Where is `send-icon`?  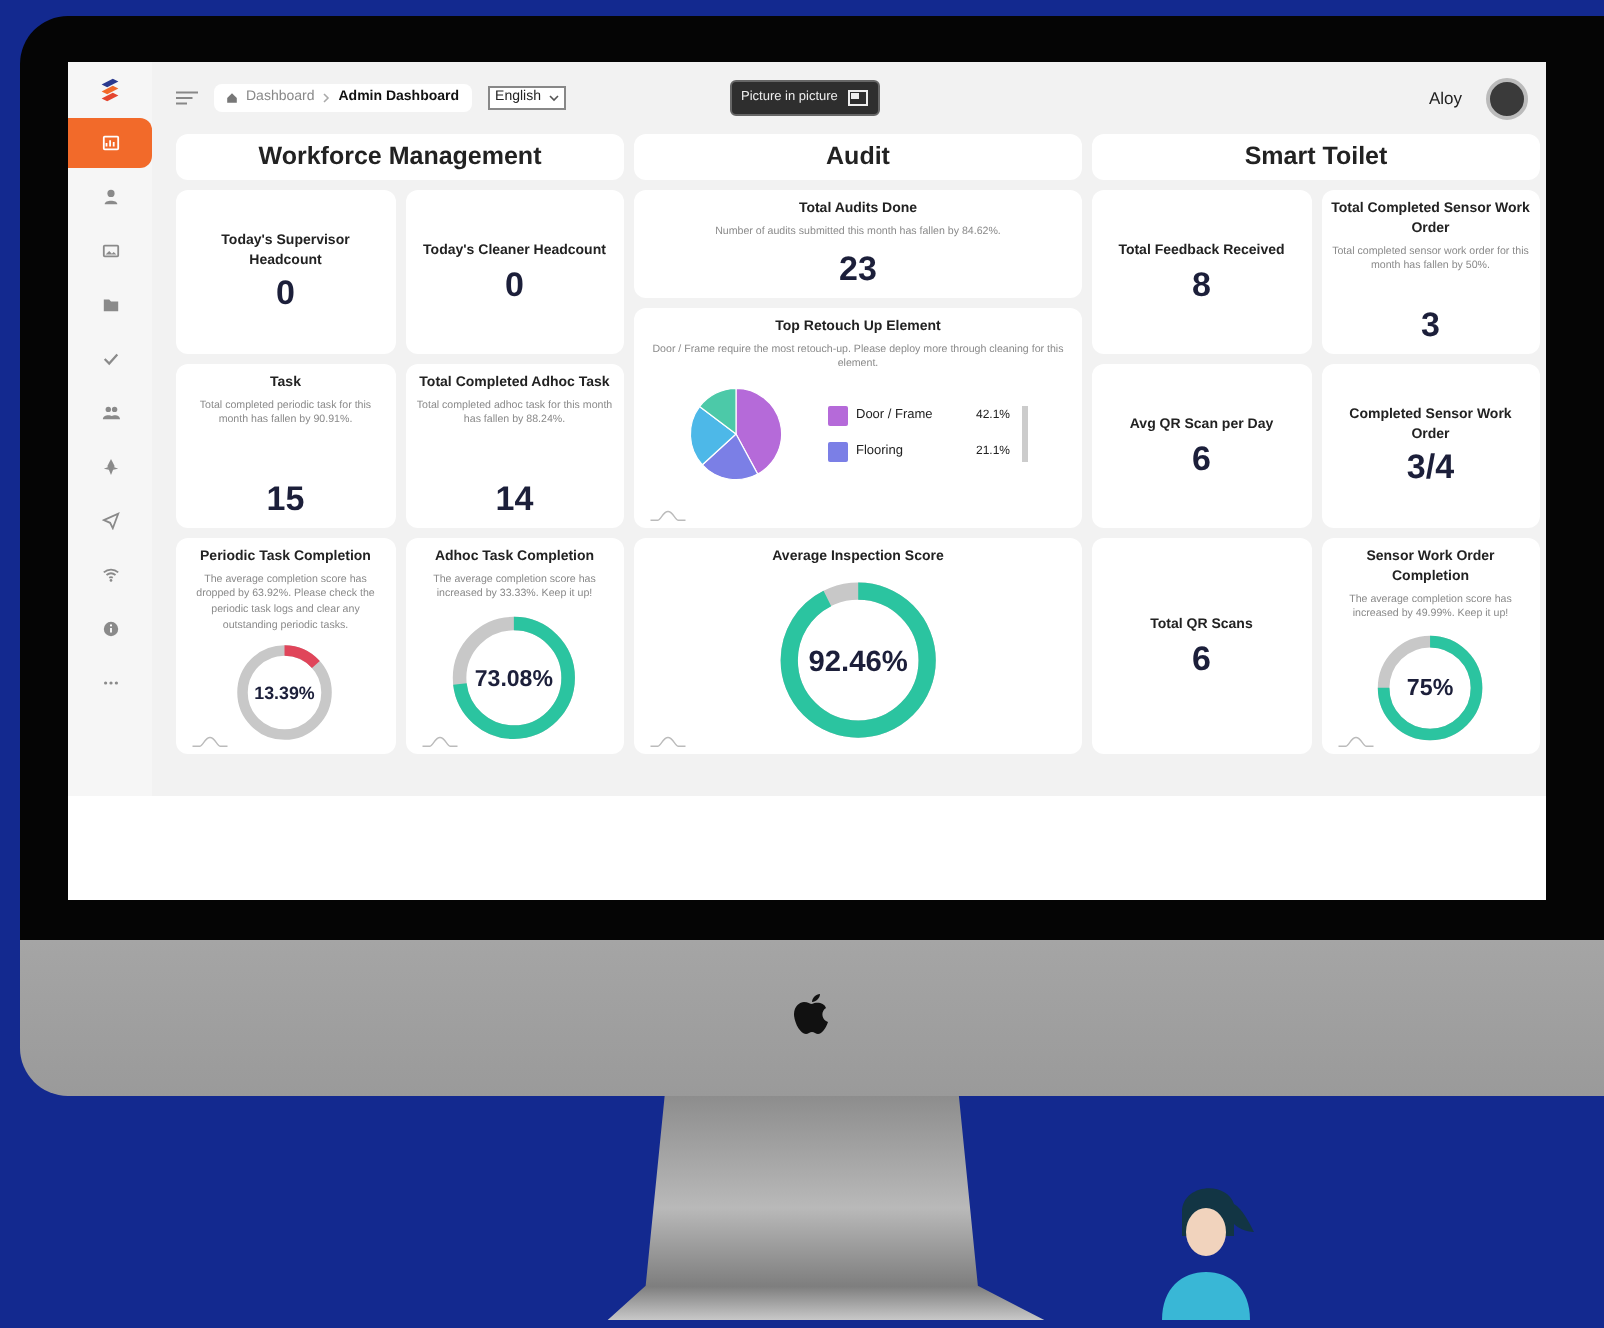
send-icon is located at coordinates (110, 521).